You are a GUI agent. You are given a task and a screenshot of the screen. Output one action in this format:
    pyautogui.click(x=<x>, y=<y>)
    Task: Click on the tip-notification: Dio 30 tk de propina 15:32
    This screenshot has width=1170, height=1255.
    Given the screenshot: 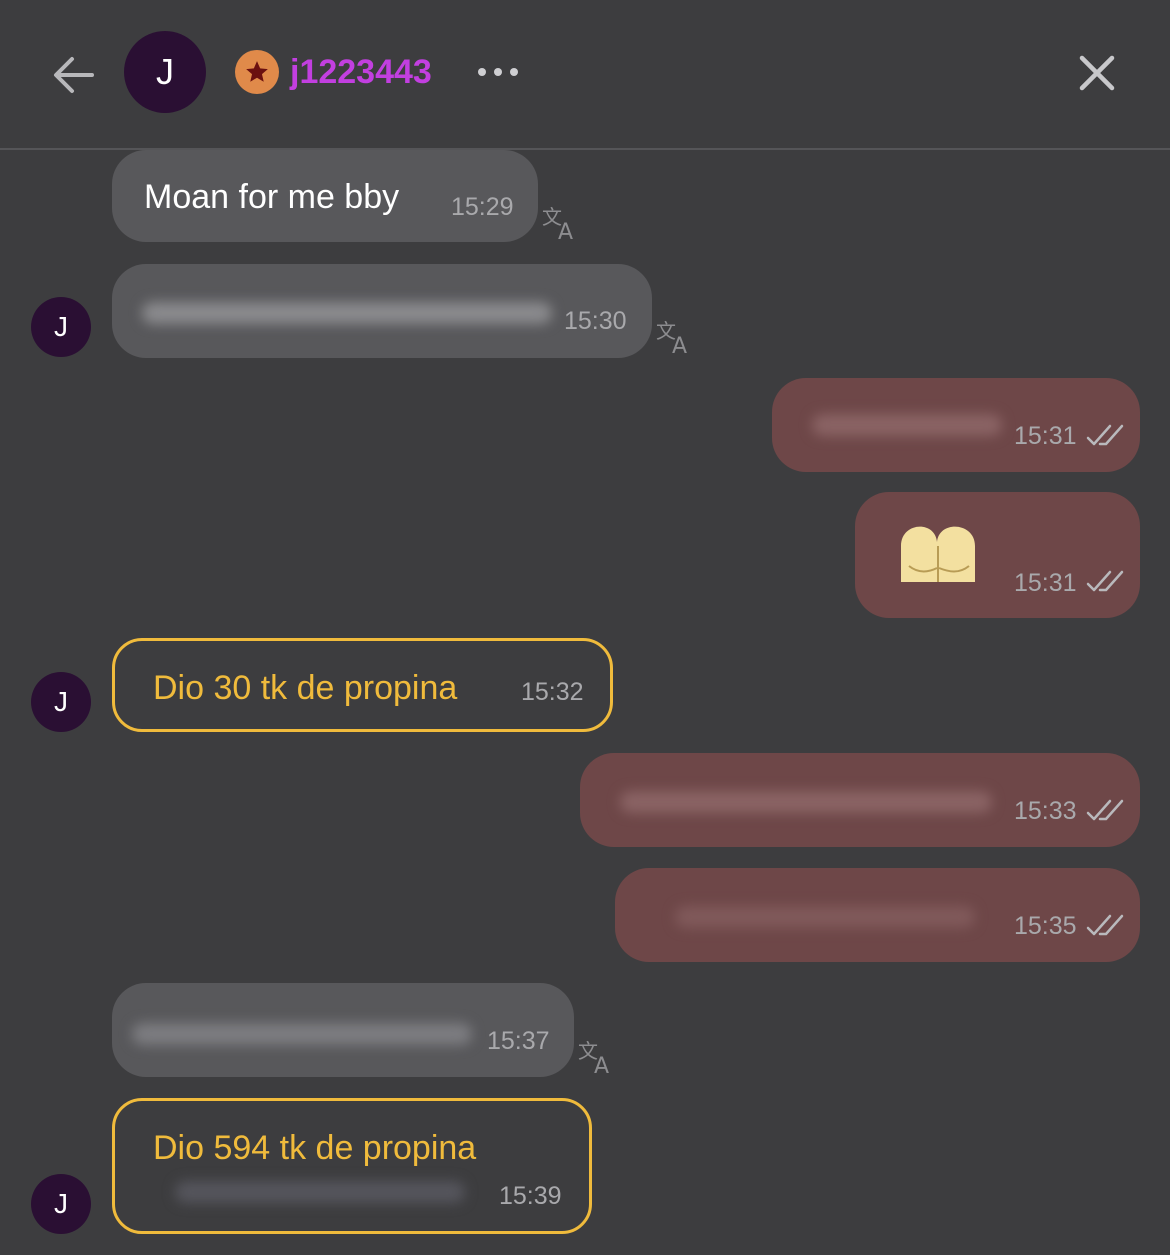 What is the action you would take?
    pyautogui.click(x=362, y=685)
    